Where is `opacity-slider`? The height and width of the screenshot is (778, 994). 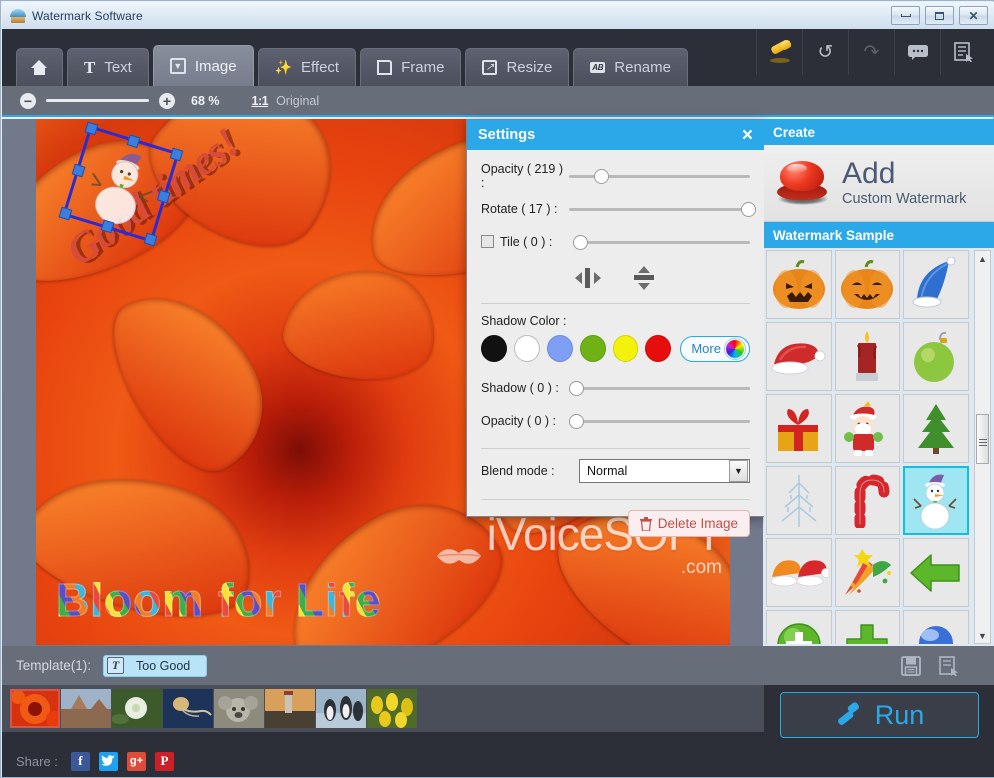
opacity-slider is located at coordinates (659, 176).